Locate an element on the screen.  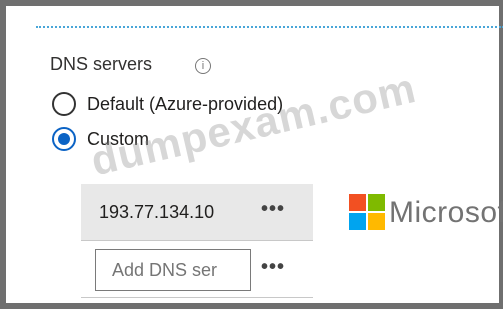
dns-servers-label: DNS servers is located at coordinates (101, 64).